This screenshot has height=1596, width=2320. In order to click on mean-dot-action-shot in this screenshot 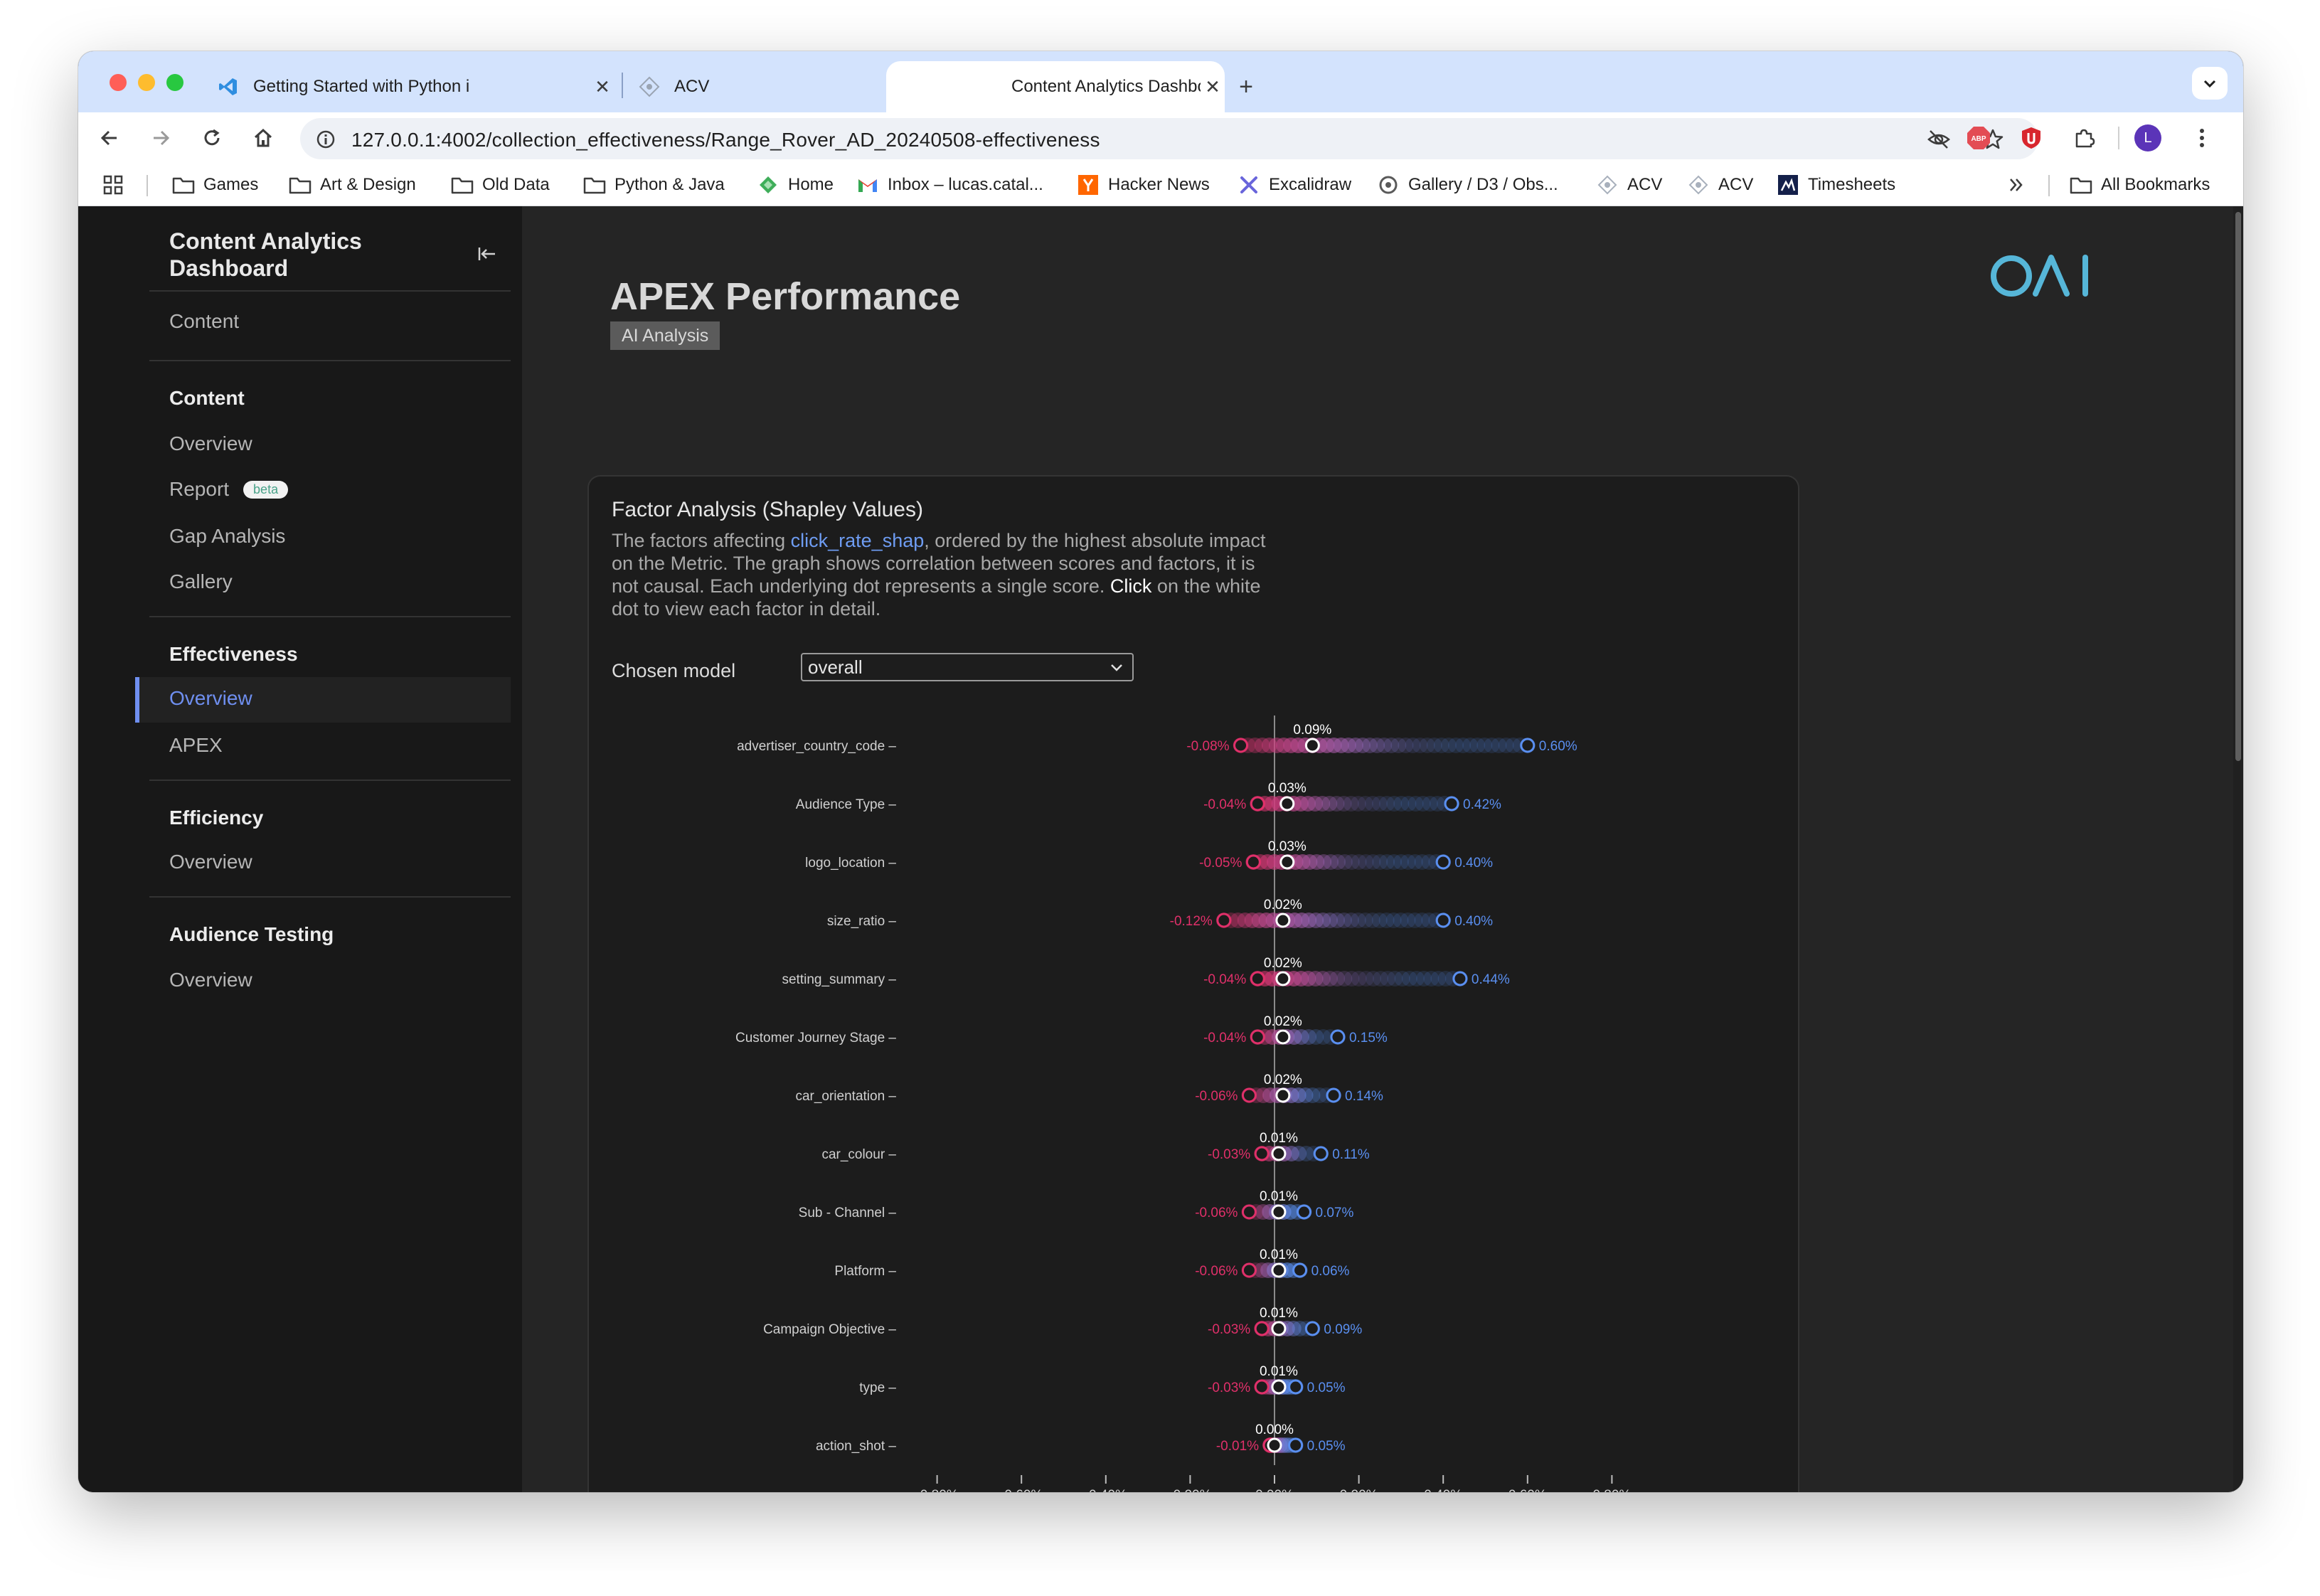, I will do `click(1274, 1445)`.